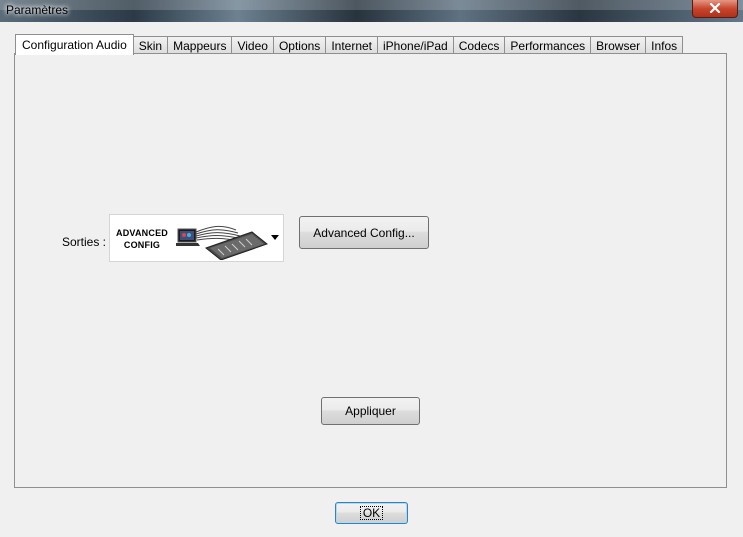 This screenshot has width=743, height=537. Describe the element at coordinates (479, 45) in the screenshot. I see `tab-codecs: Codecs` at that location.